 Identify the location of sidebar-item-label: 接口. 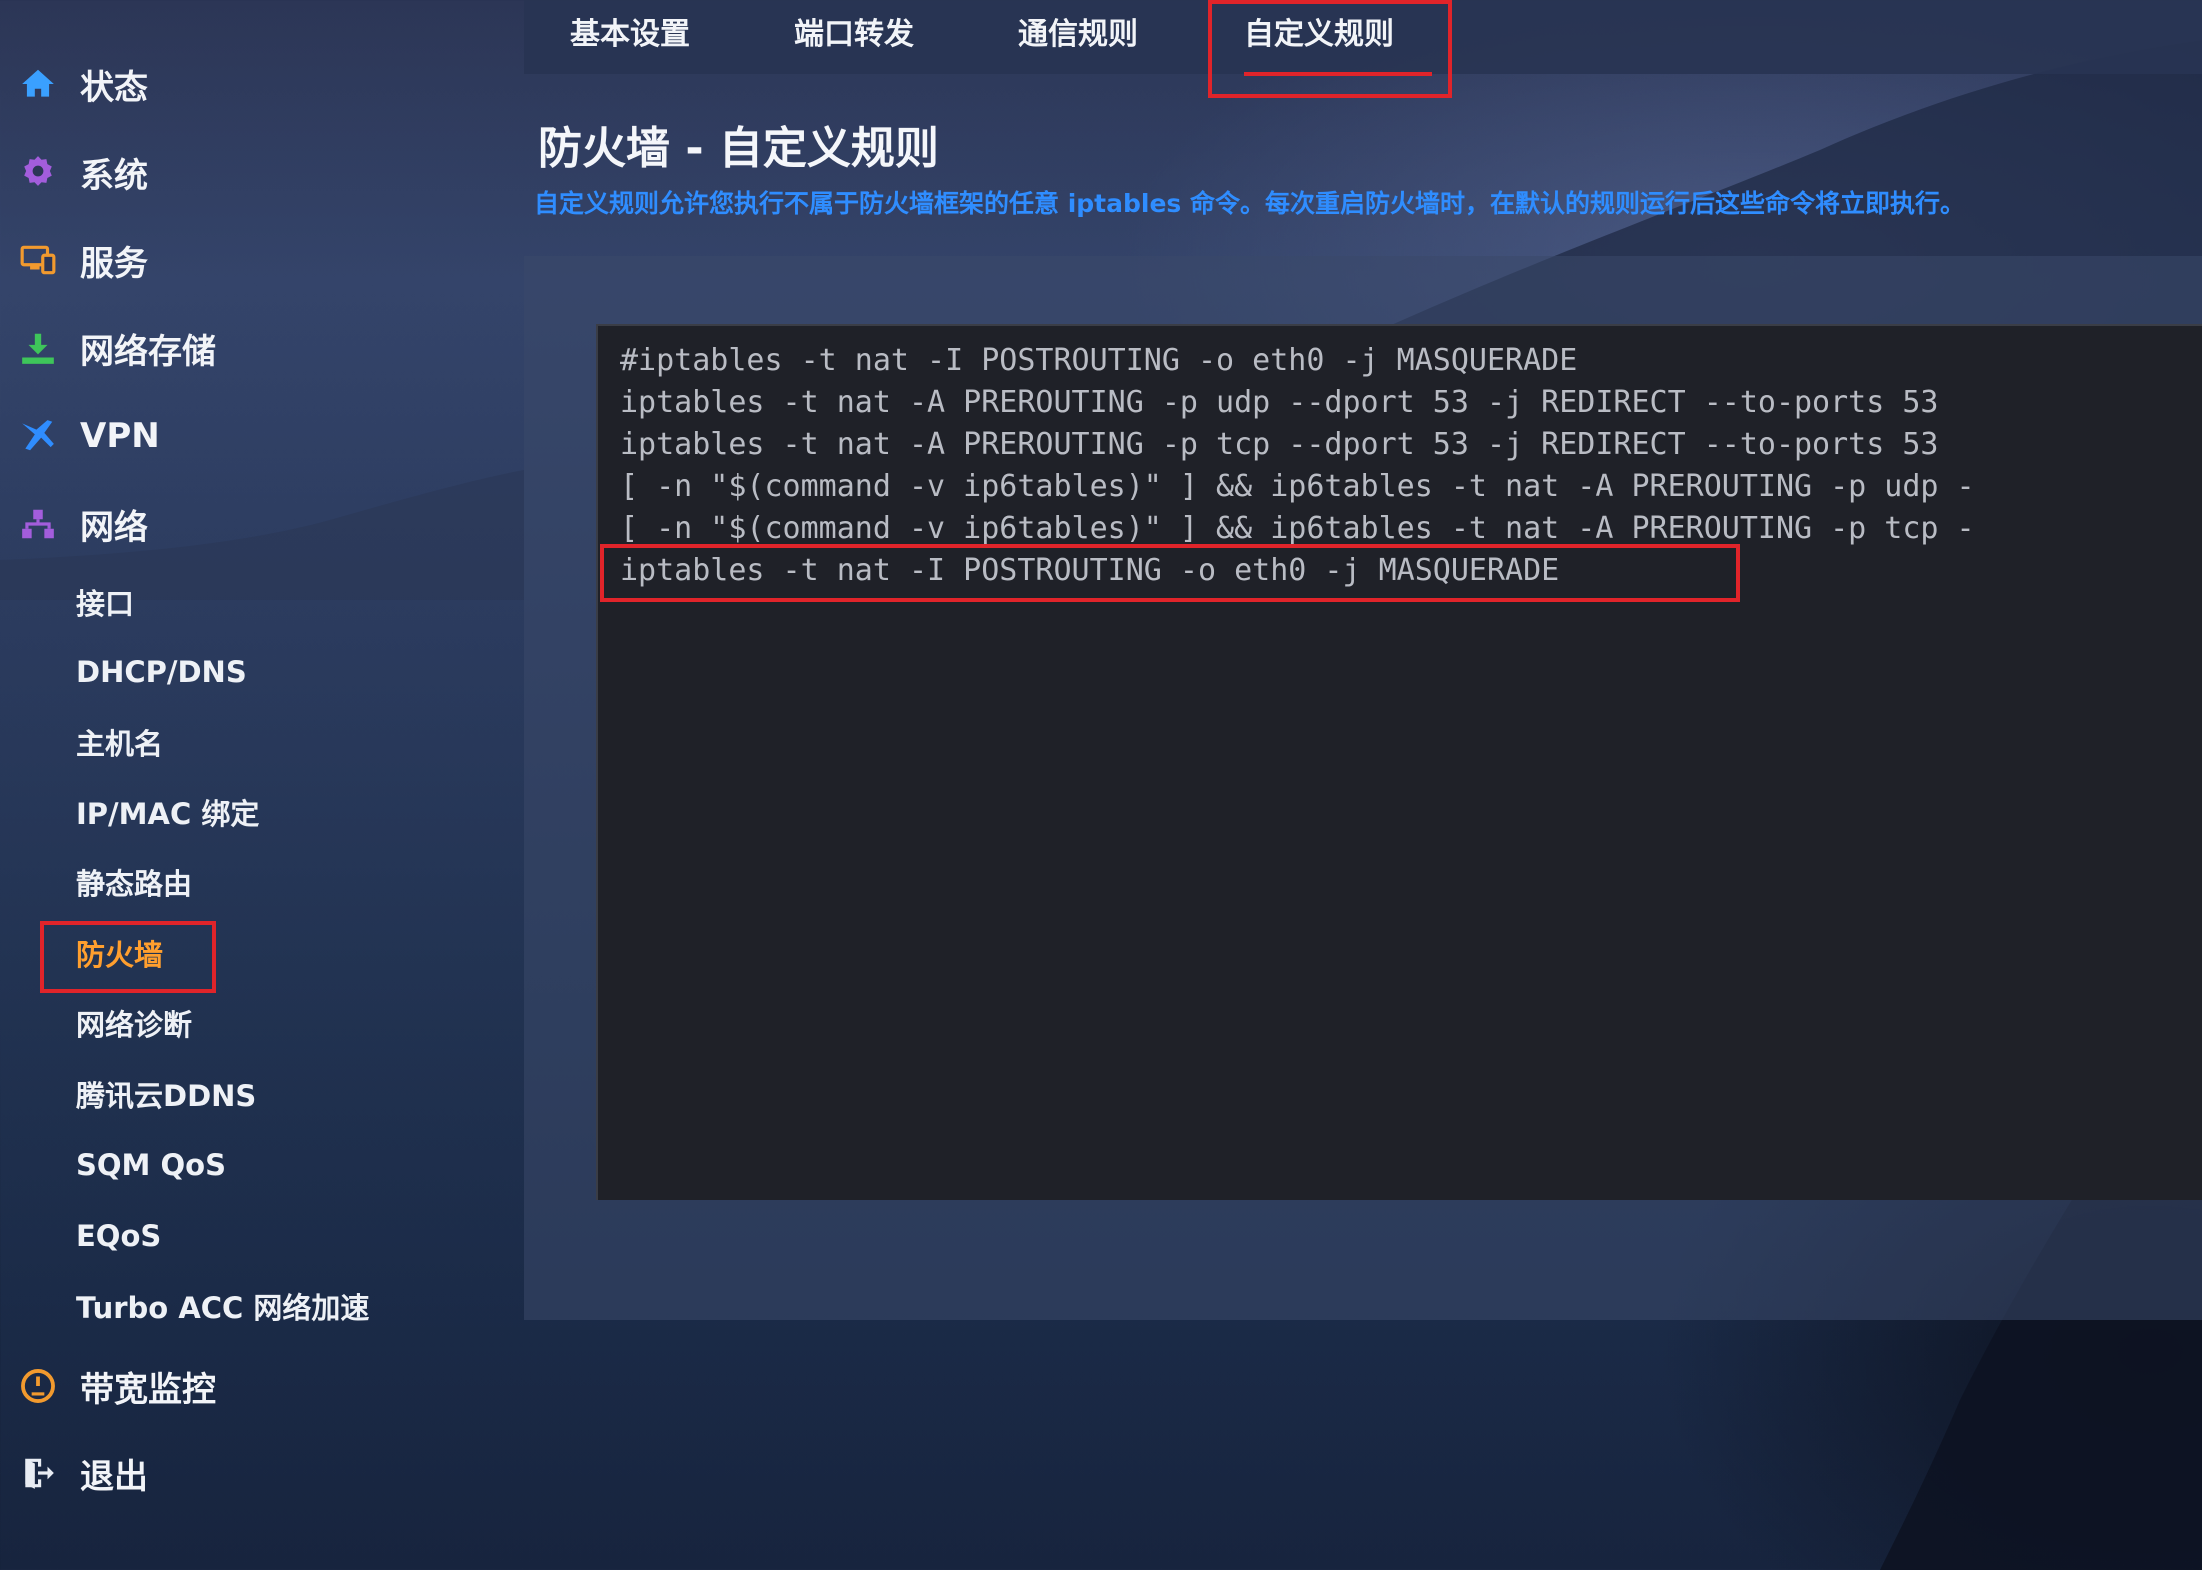
(105, 604).